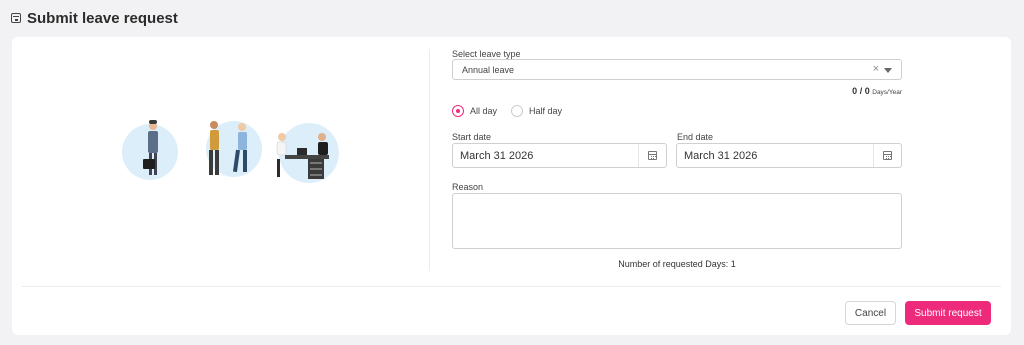  What do you see at coordinates (429, 160) in the screenshot?
I see `vertical-divider` at bounding box center [429, 160].